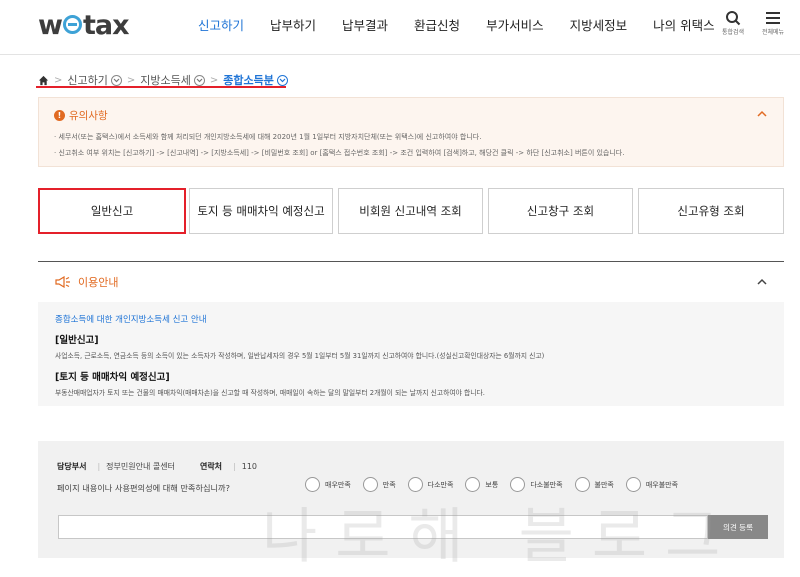  I want to click on menu-label: 전체메뉴, so click(773, 32).